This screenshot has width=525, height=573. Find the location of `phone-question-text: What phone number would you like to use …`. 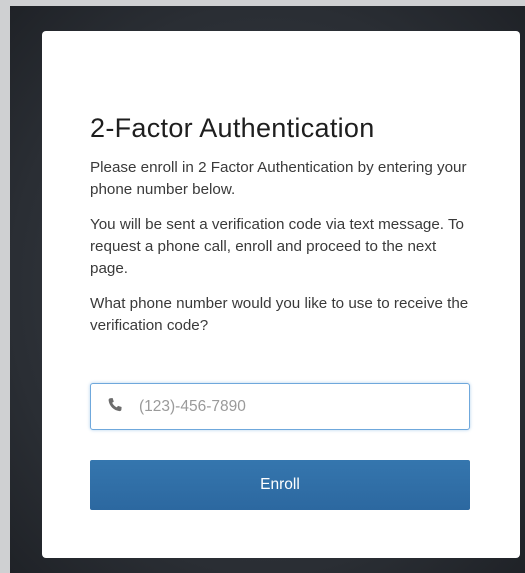

phone-question-text: What phone number would you like to use … is located at coordinates (279, 314).